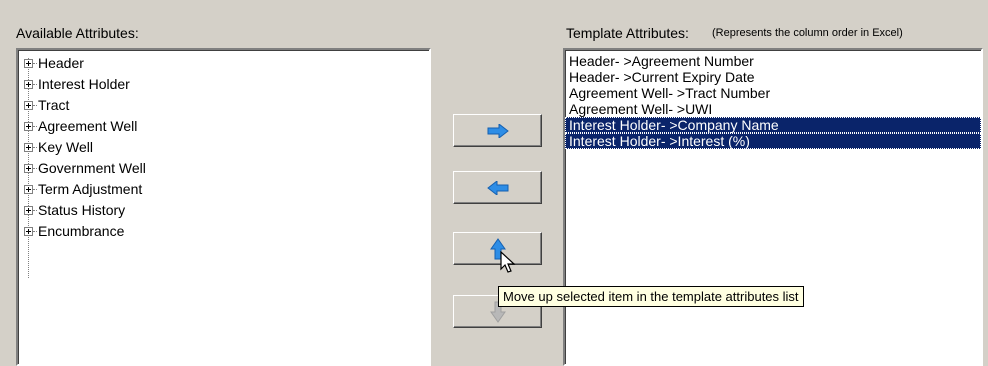 This screenshot has width=988, height=366. I want to click on arrow-right-icon, so click(498, 130).